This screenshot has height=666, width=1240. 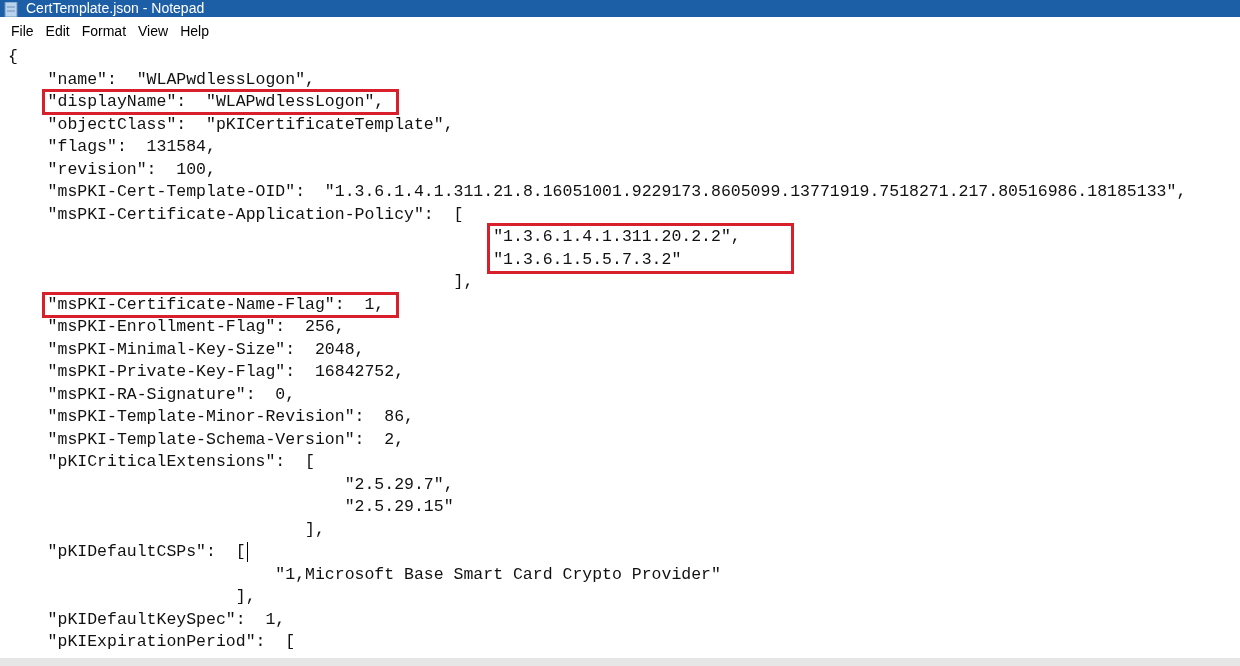 What do you see at coordinates (399, 484) in the screenshot?
I see `json-value: "2.5.29.7",` at bounding box center [399, 484].